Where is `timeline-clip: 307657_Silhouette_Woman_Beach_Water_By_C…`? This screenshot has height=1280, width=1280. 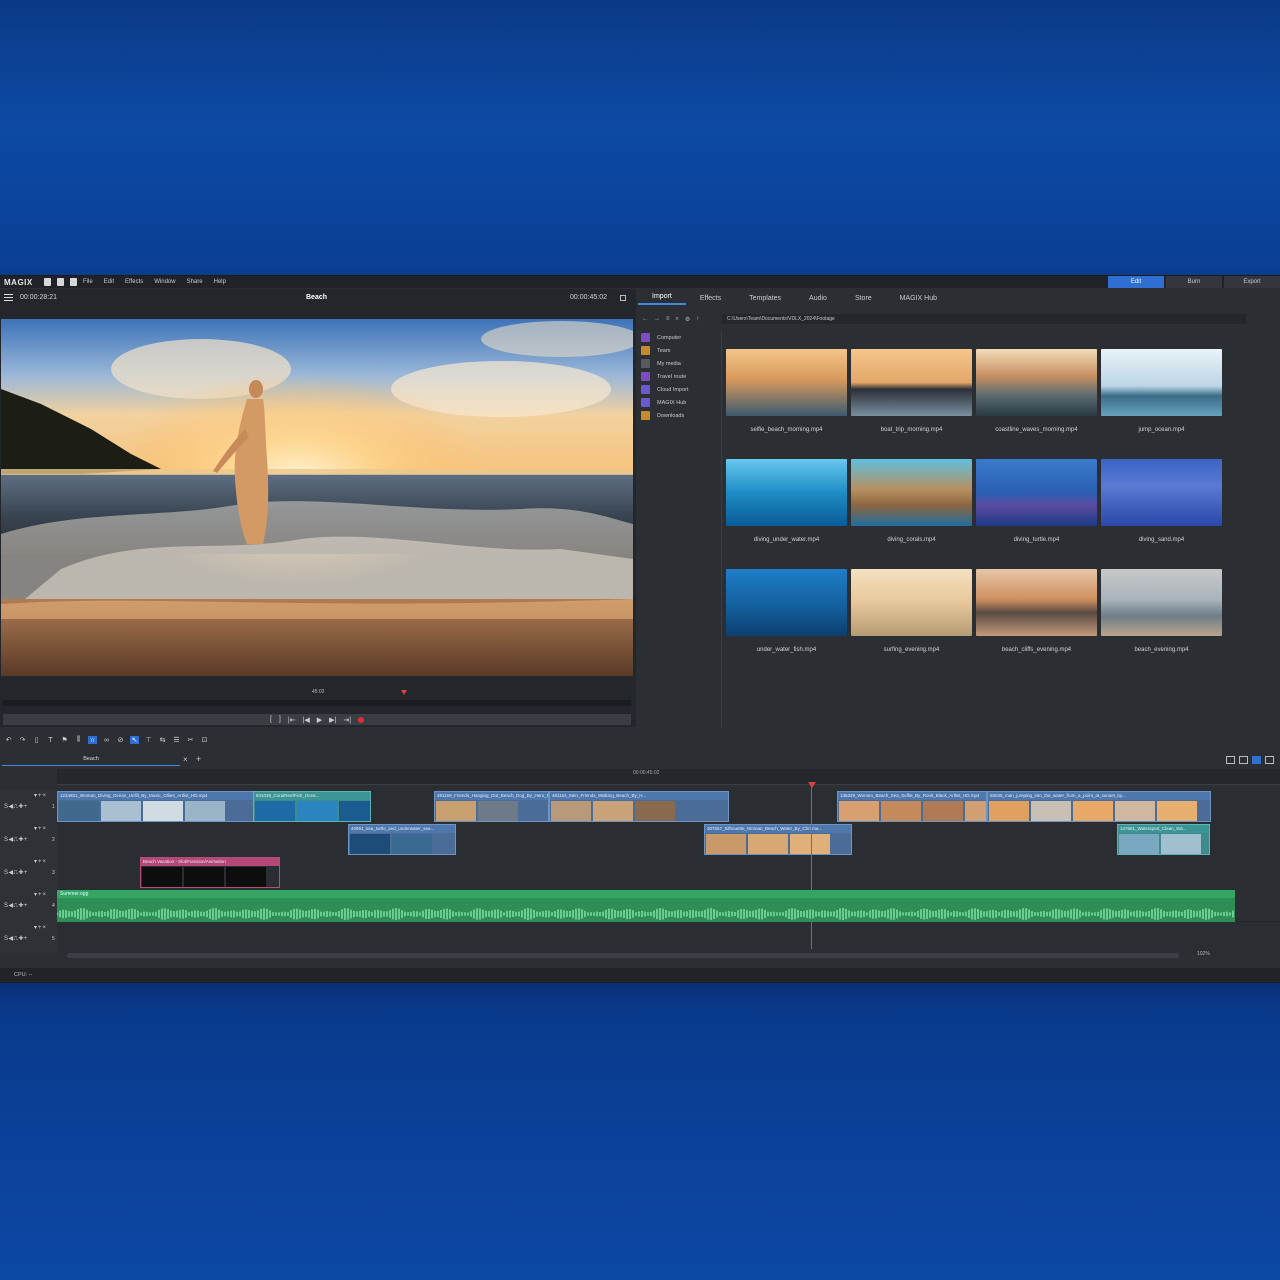
timeline-clip: 307657_Silhouette_Woman_Beach_Water_By_C… is located at coordinates (778, 839).